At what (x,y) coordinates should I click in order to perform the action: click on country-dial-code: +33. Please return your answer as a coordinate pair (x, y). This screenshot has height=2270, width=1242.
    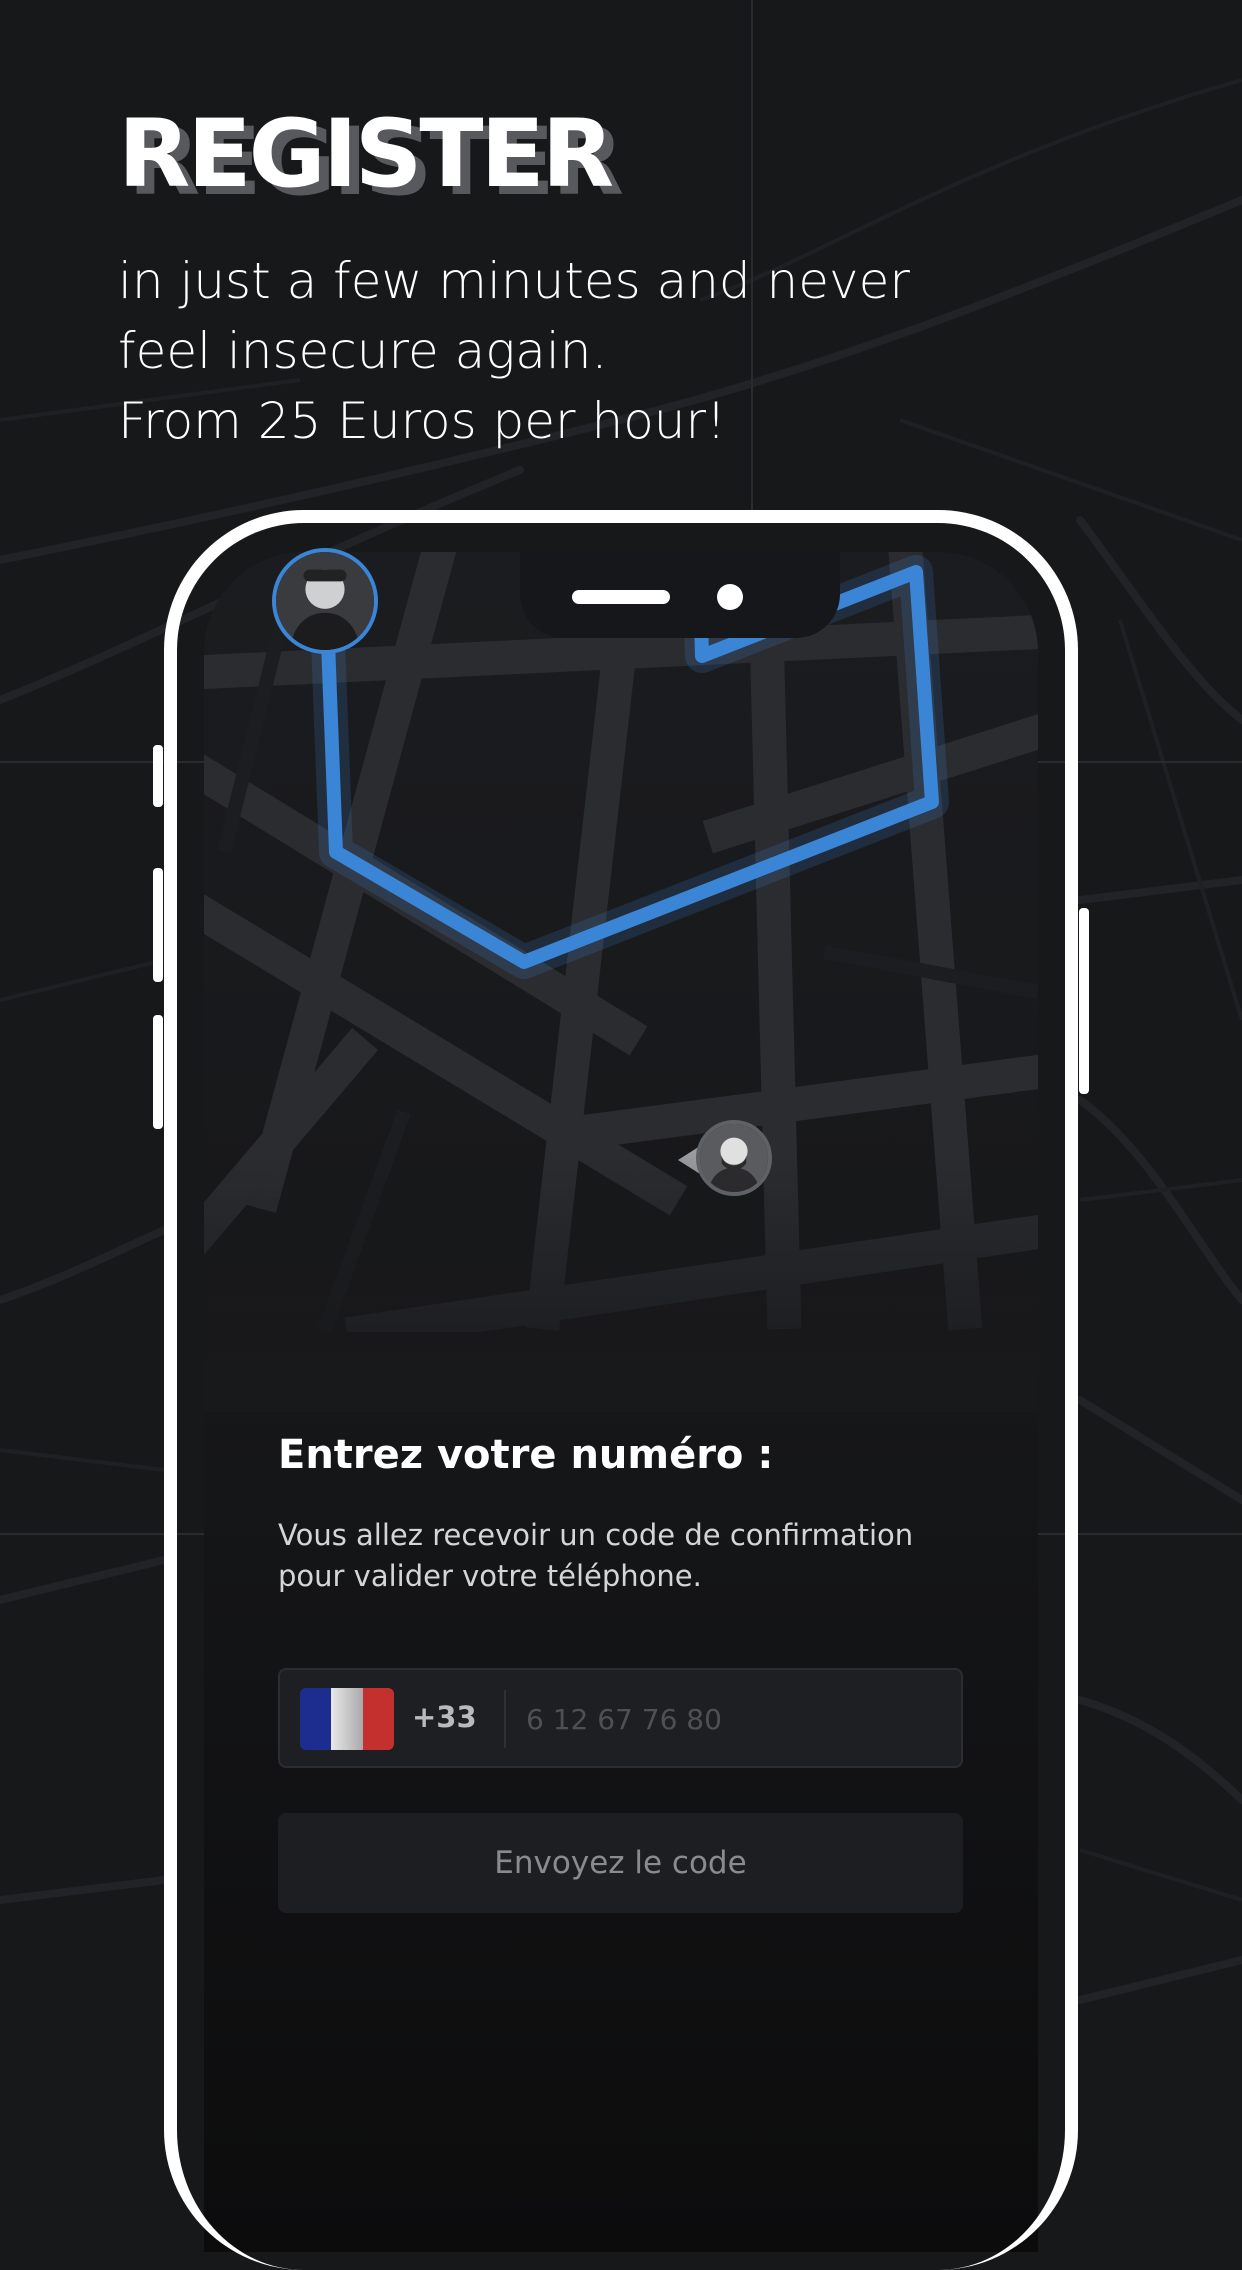
    Looking at the image, I should click on (444, 1717).